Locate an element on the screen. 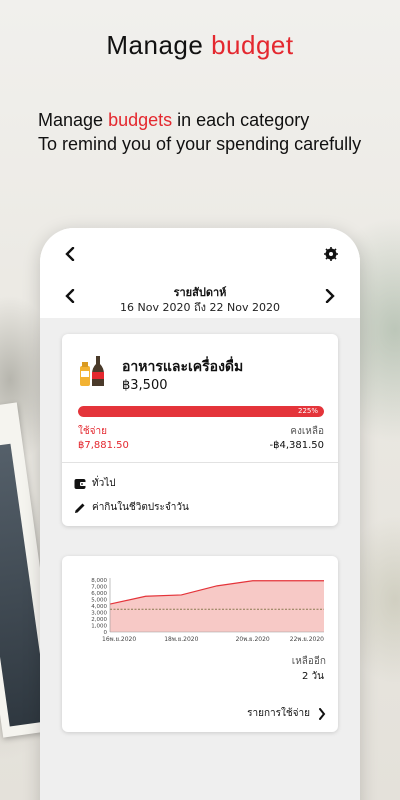 This screenshot has width=400, height=800. x-tick-label: 16พ.ย.2020 is located at coordinates (119, 639).